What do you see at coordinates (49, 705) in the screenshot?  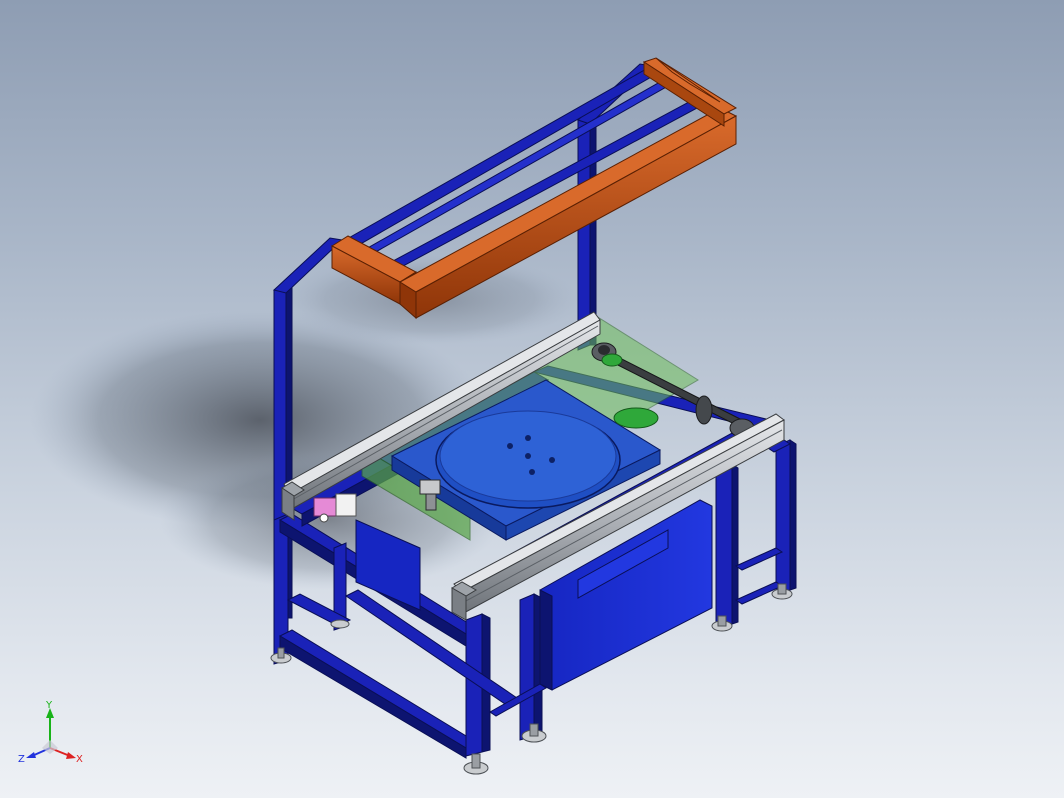 I see `y-axis-label: Y` at bounding box center [49, 705].